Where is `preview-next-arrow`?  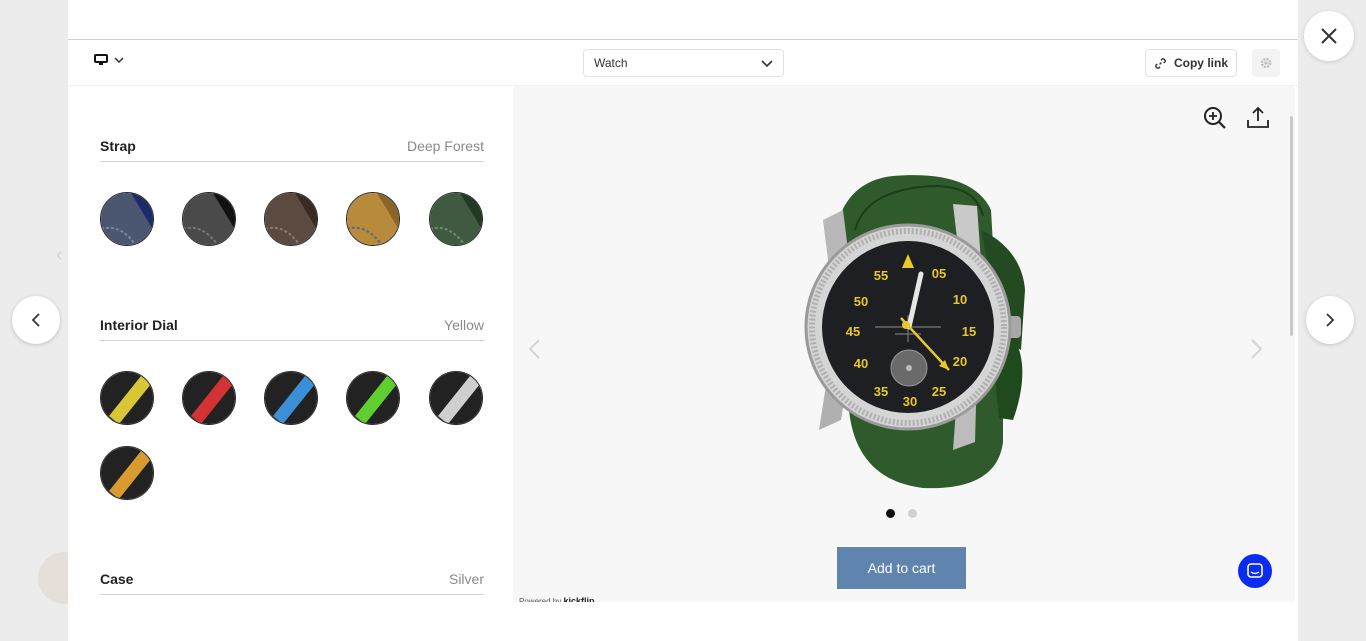
preview-next-arrow is located at coordinates (1257, 351).